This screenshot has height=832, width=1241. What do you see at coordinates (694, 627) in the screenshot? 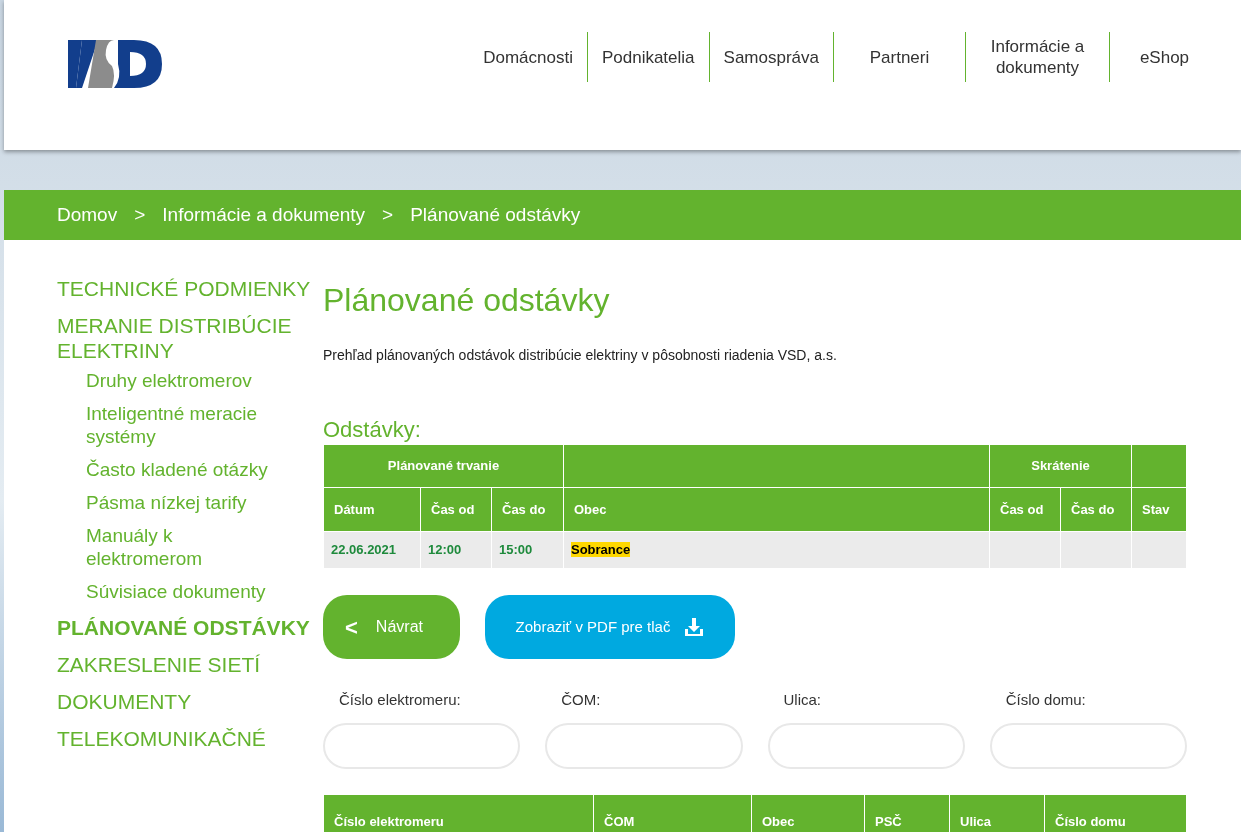
I see `download-icon` at bounding box center [694, 627].